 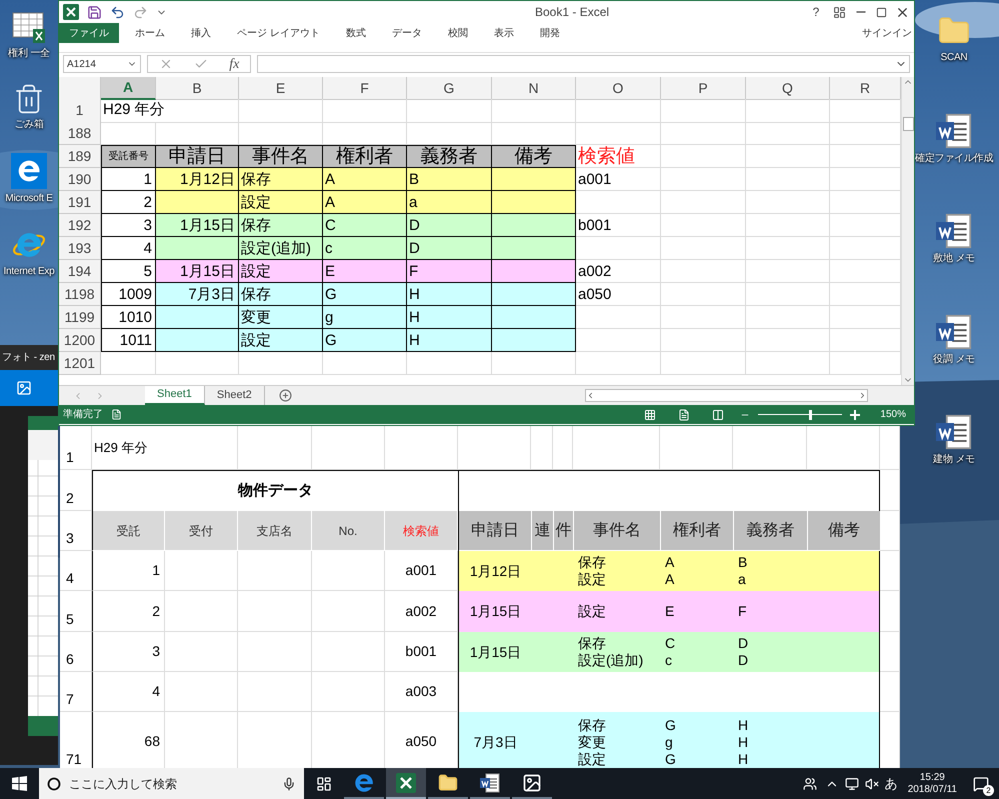 I want to click on table-cell: a002, so click(x=618, y=271).